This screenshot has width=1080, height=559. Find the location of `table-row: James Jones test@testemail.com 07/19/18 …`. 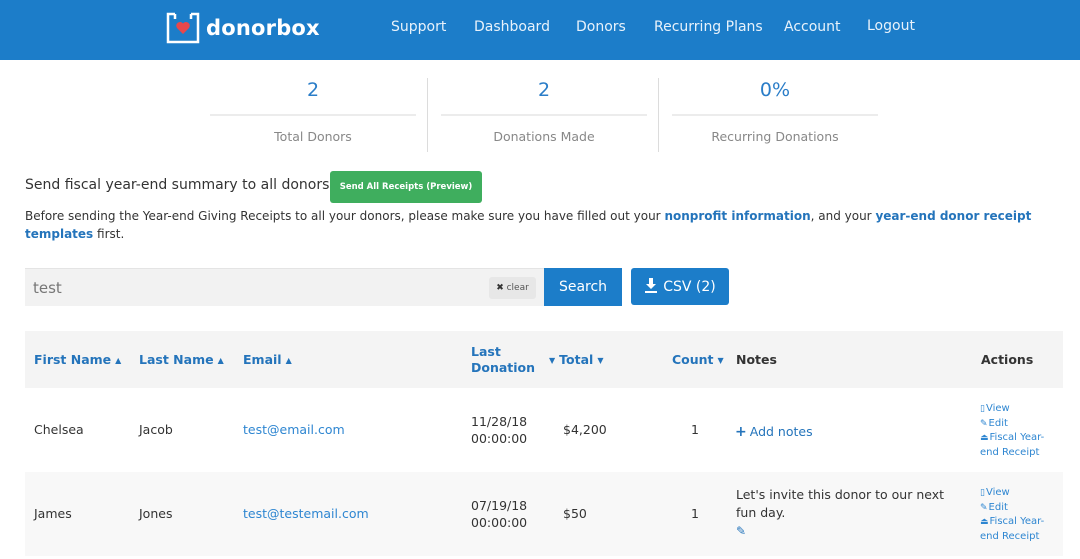

table-row: James Jones test@testemail.com 07/19/18 … is located at coordinates (544, 514).